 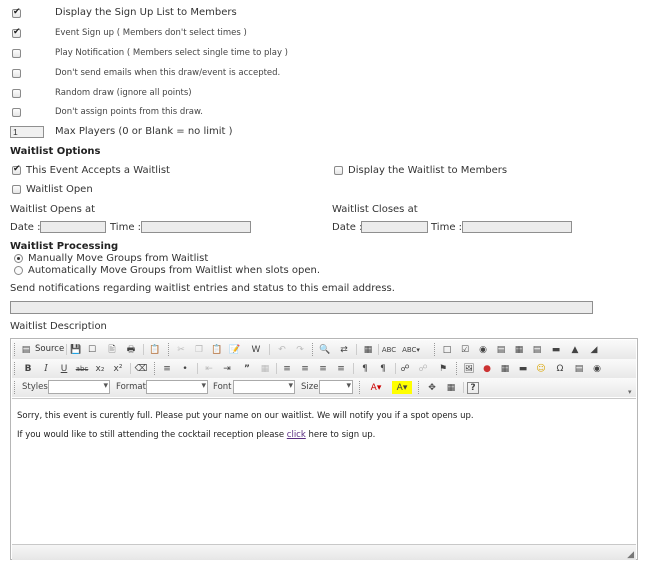 What do you see at coordinates (365, 368) in the screenshot?
I see `ltr-icon: ¶` at bounding box center [365, 368].